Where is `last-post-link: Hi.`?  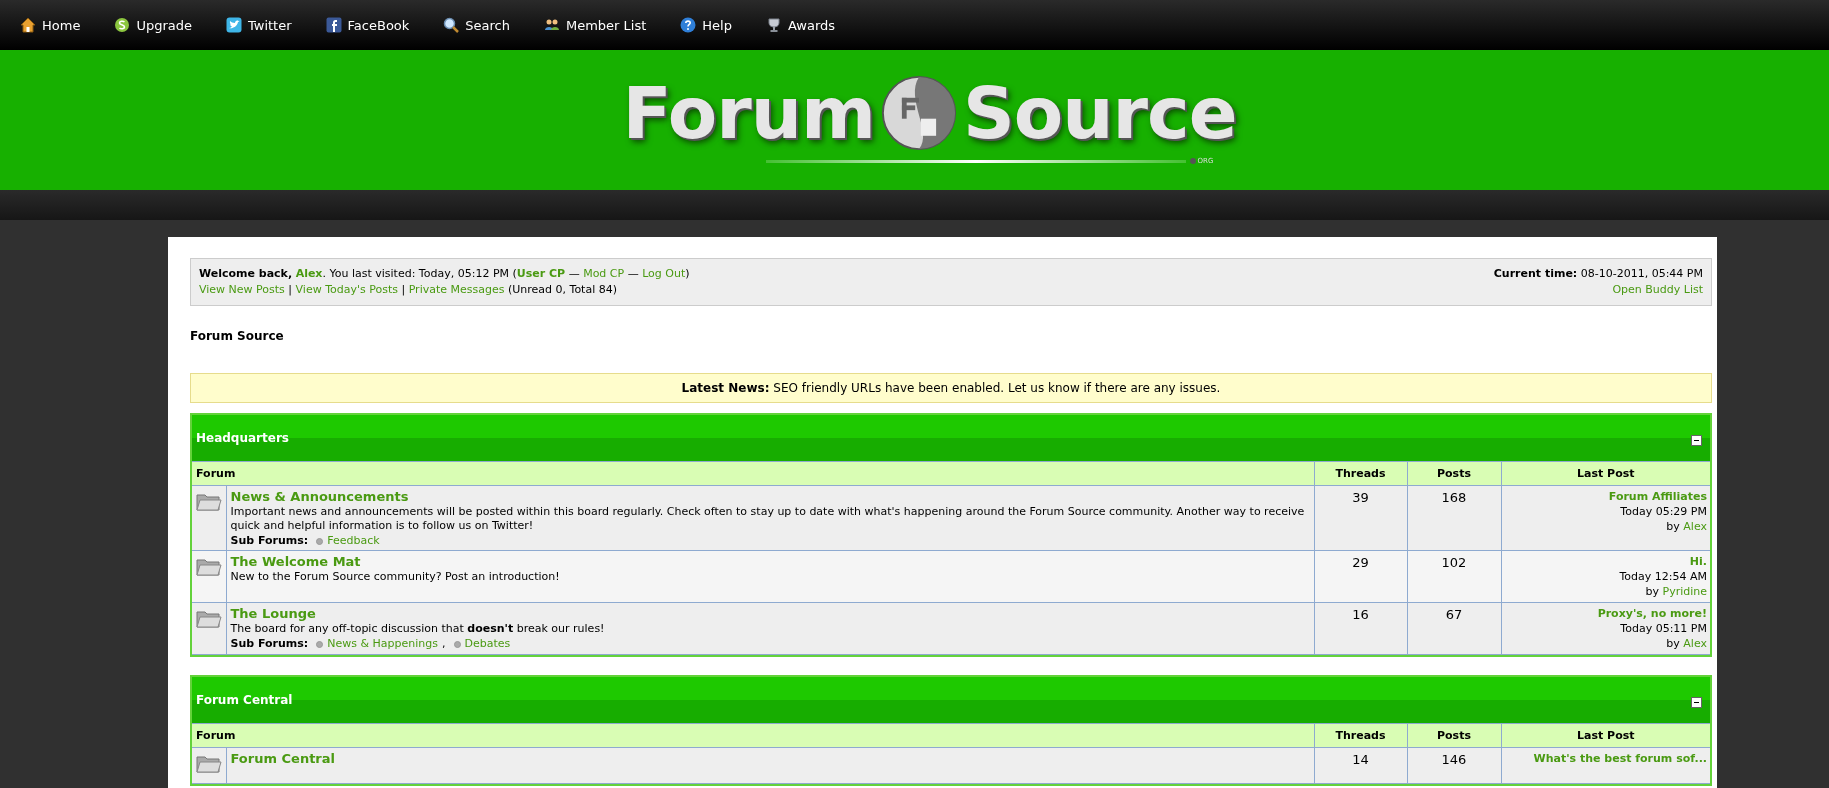
last-post-link: Hi. is located at coordinates (1698, 561).